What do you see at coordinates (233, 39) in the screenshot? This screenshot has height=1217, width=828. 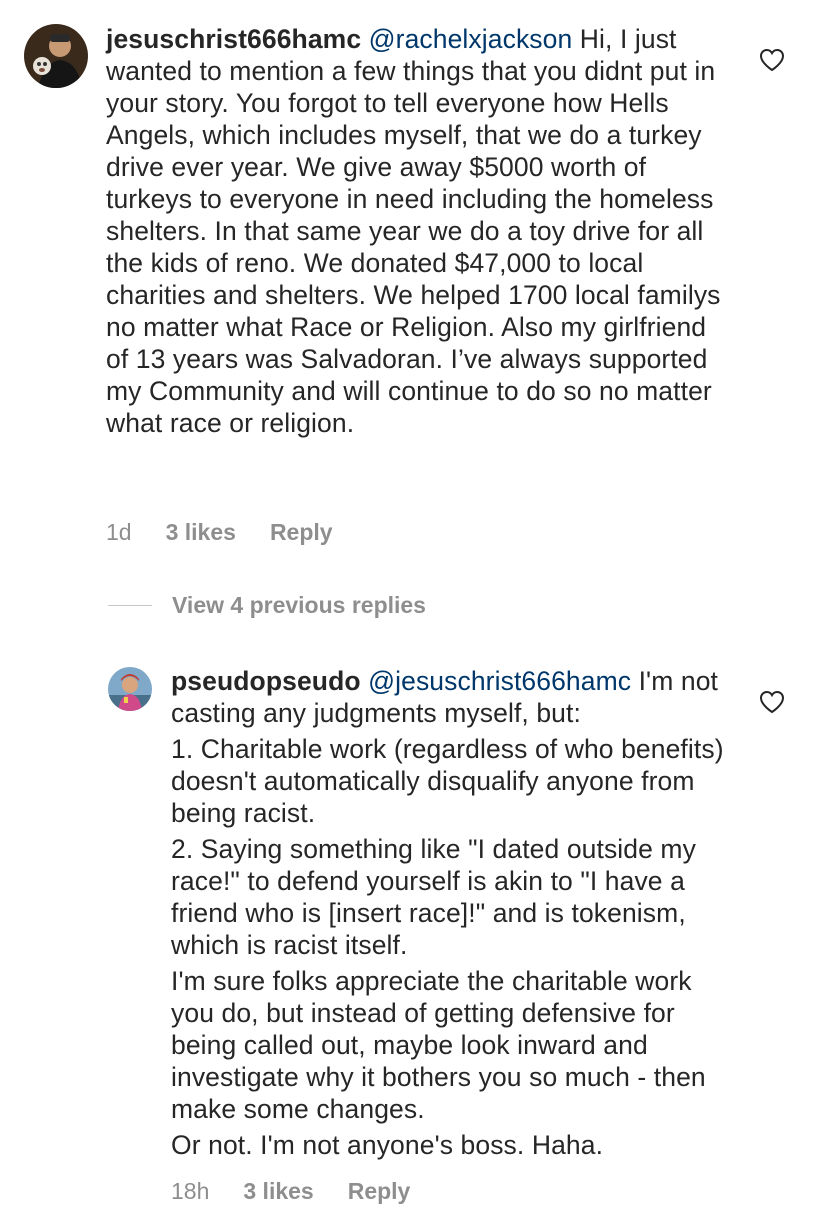 I see `comment-username: jesuschrist666hamc` at bounding box center [233, 39].